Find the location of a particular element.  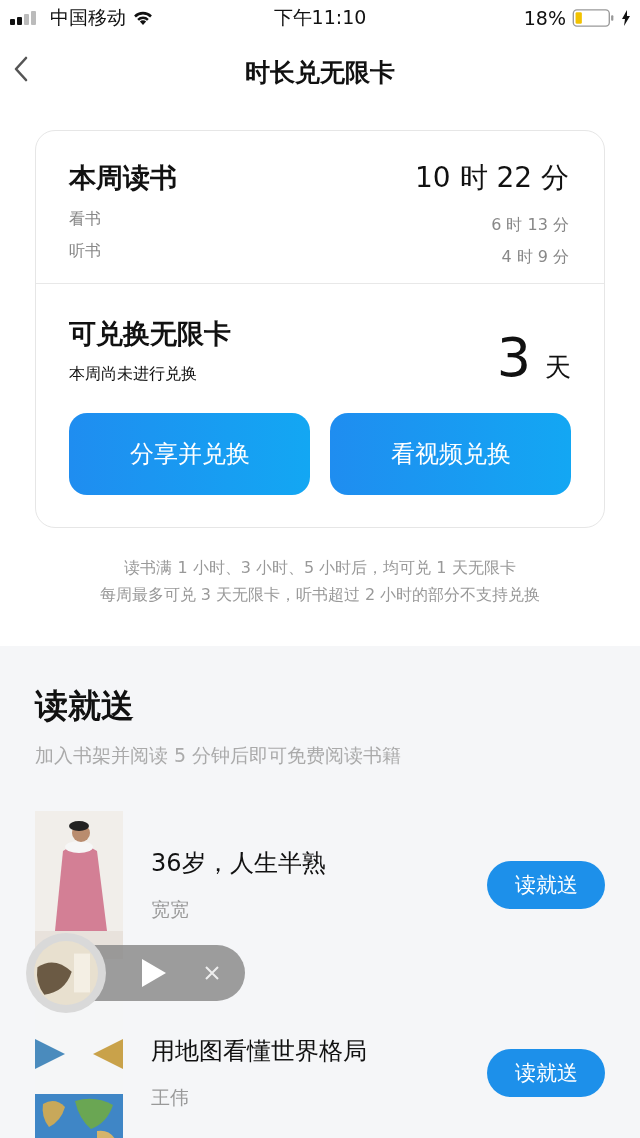

status-time: 下午11:10 is located at coordinates (320, 17).